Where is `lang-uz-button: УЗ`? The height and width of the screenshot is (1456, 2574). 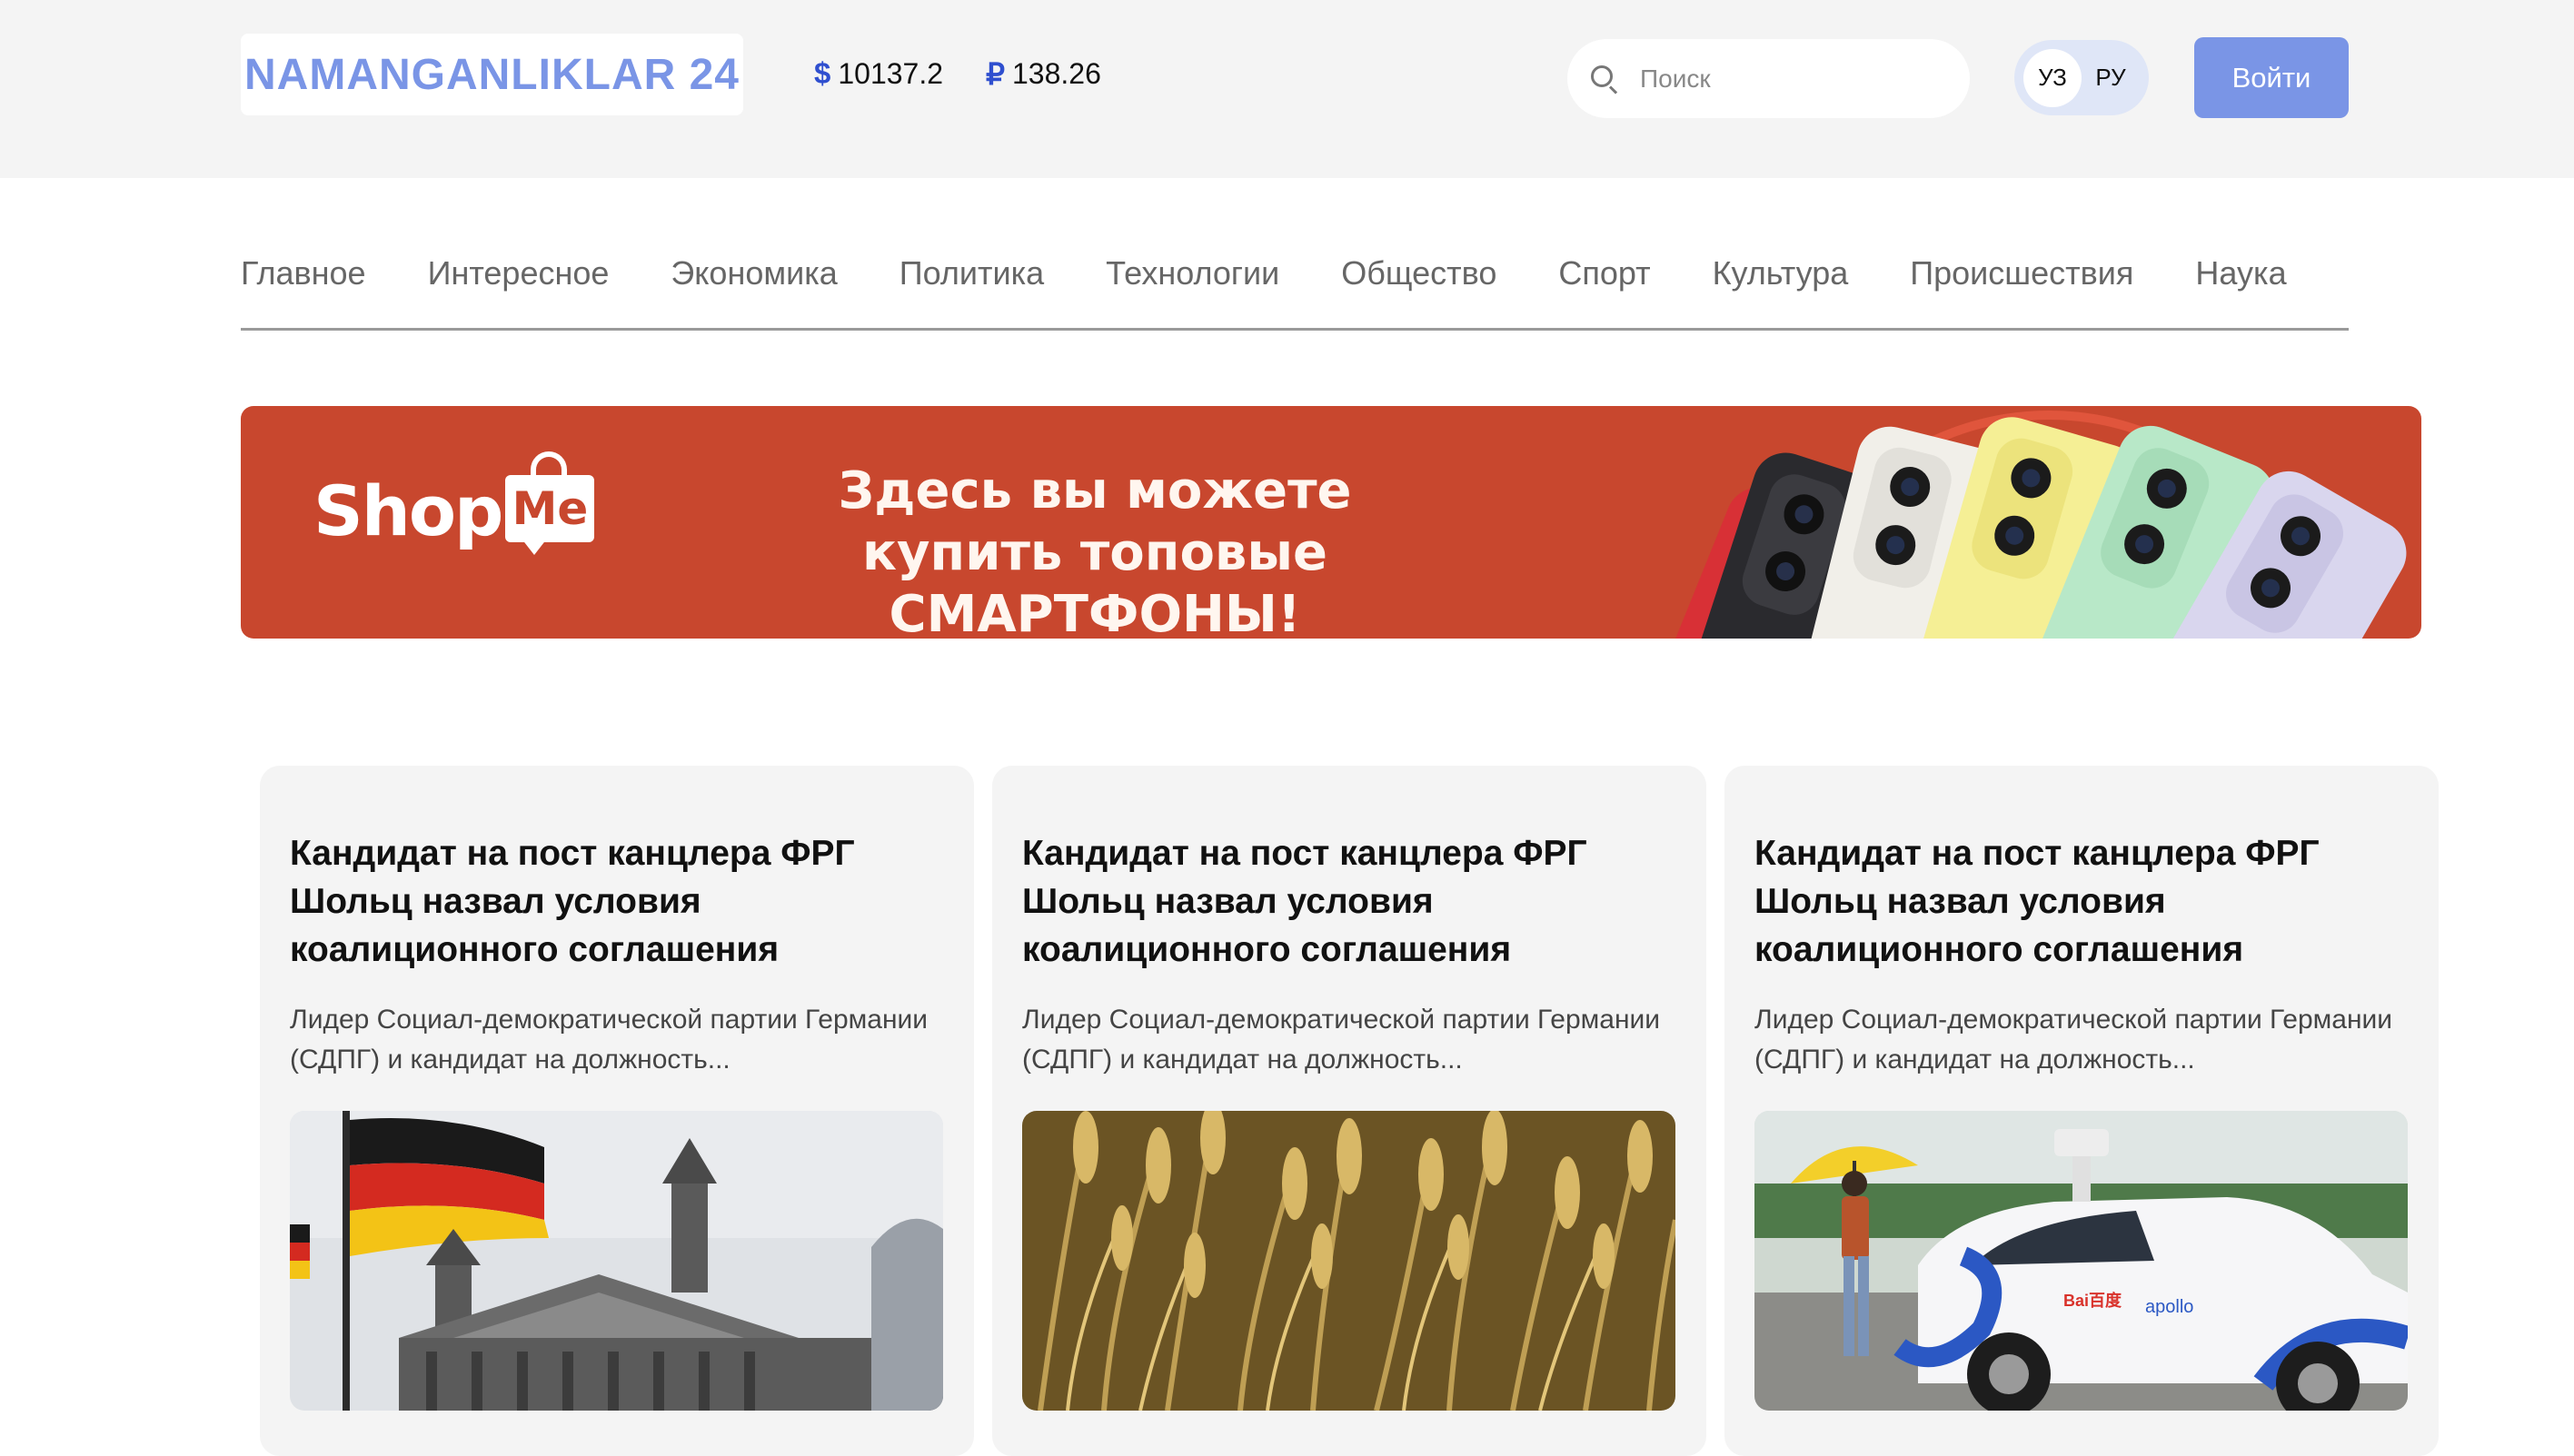
lang-uz-button: УЗ is located at coordinates (2052, 78).